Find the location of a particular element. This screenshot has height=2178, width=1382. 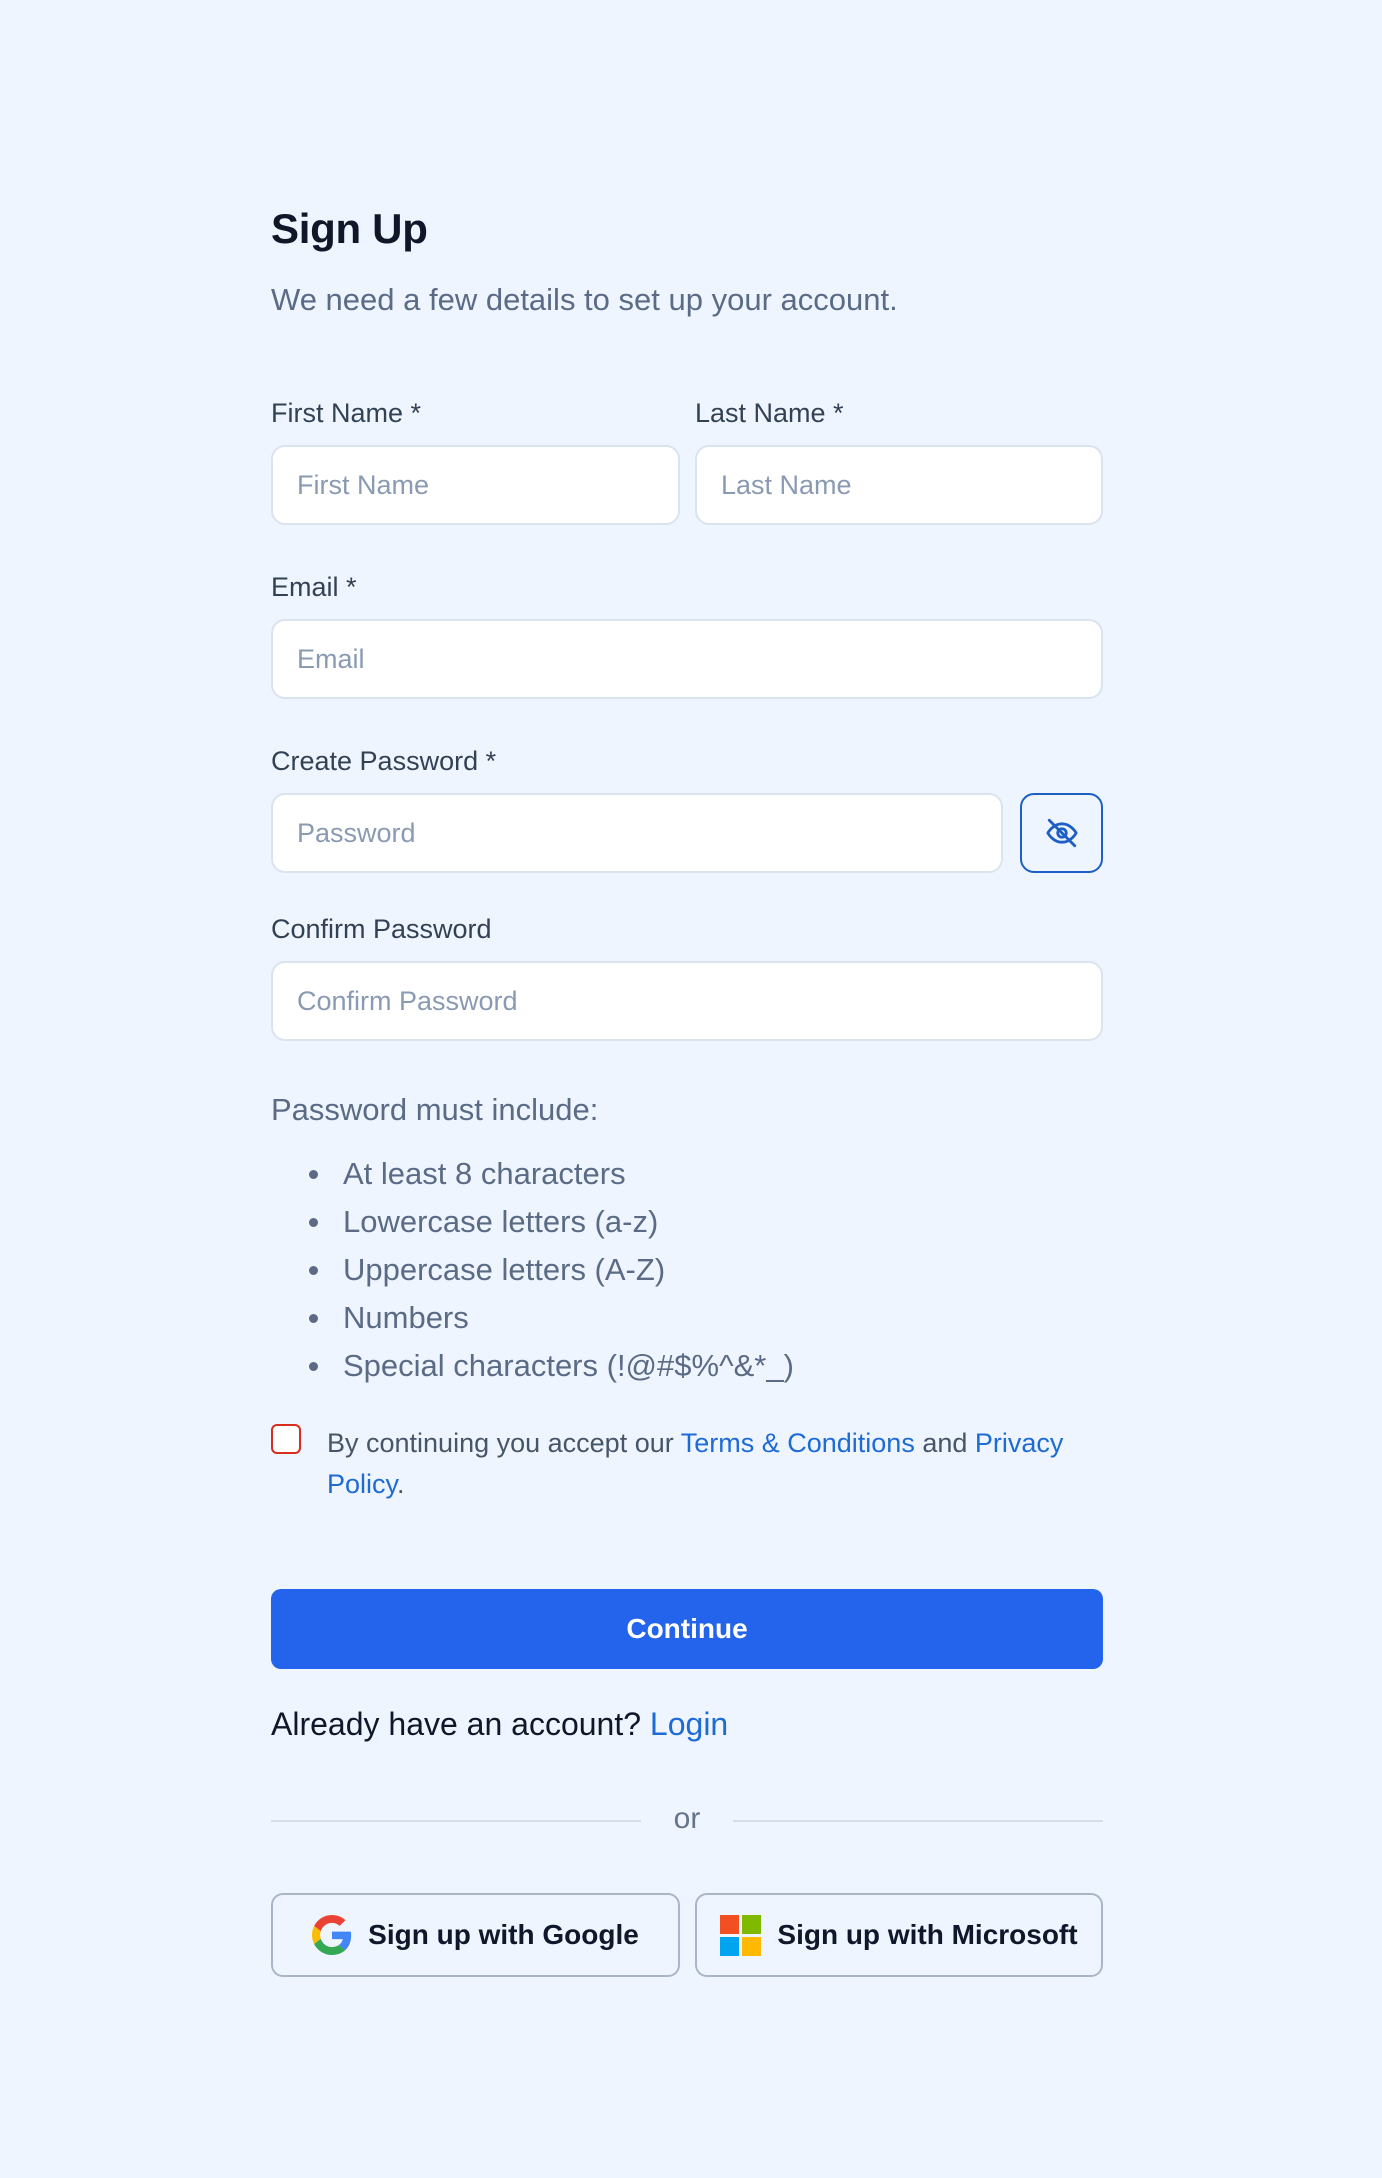

password-rule-item: Lowercase letters (a-z) is located at coordinates (532, 1222).